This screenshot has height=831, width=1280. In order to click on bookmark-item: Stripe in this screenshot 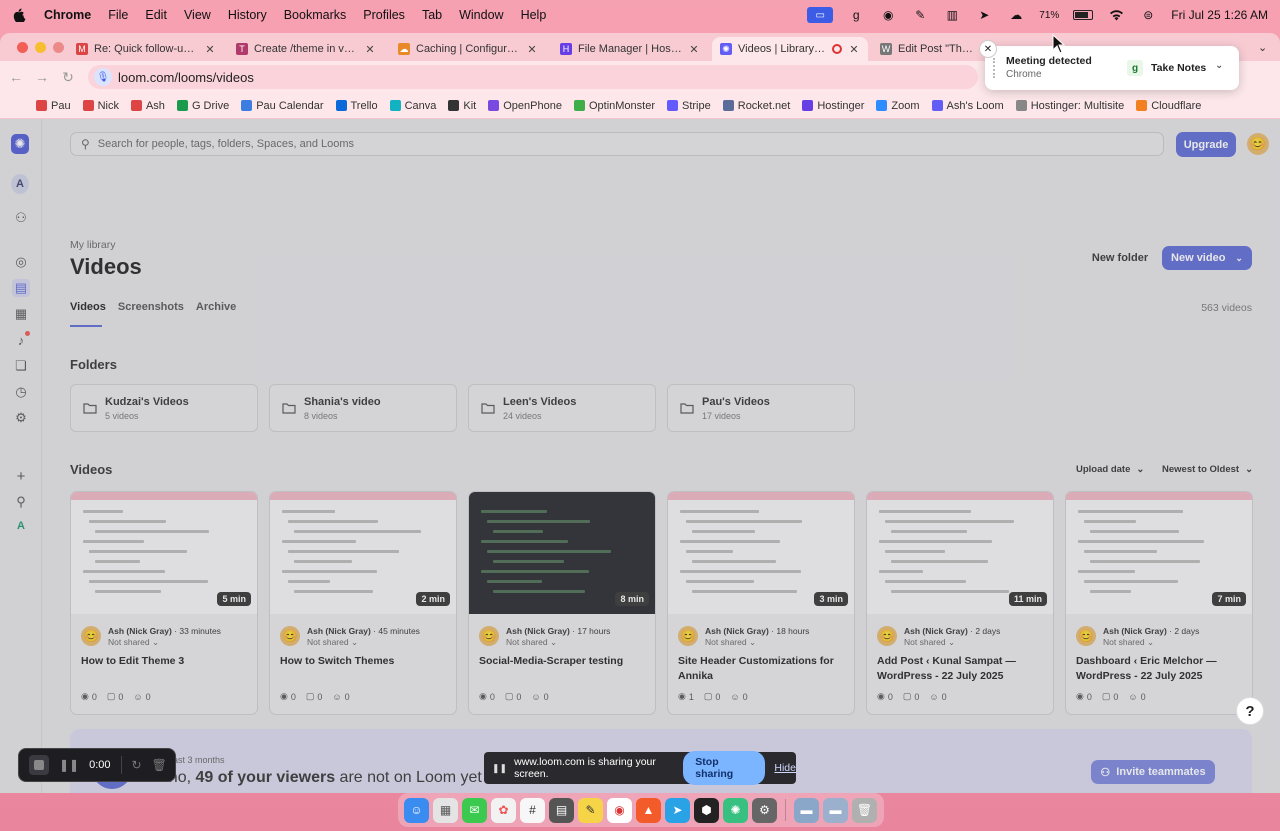, I will do `click(689, 106)`.